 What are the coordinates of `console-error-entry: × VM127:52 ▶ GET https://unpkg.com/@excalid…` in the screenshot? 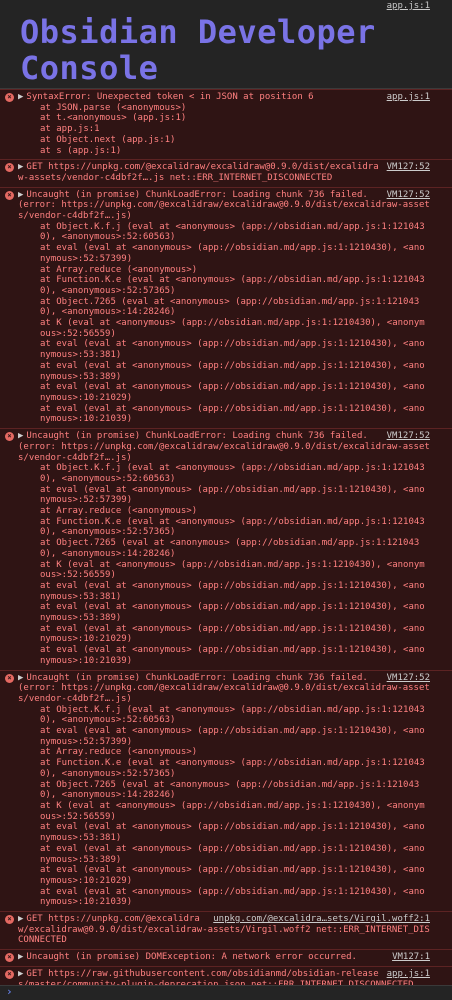 It's located at (226, 174).